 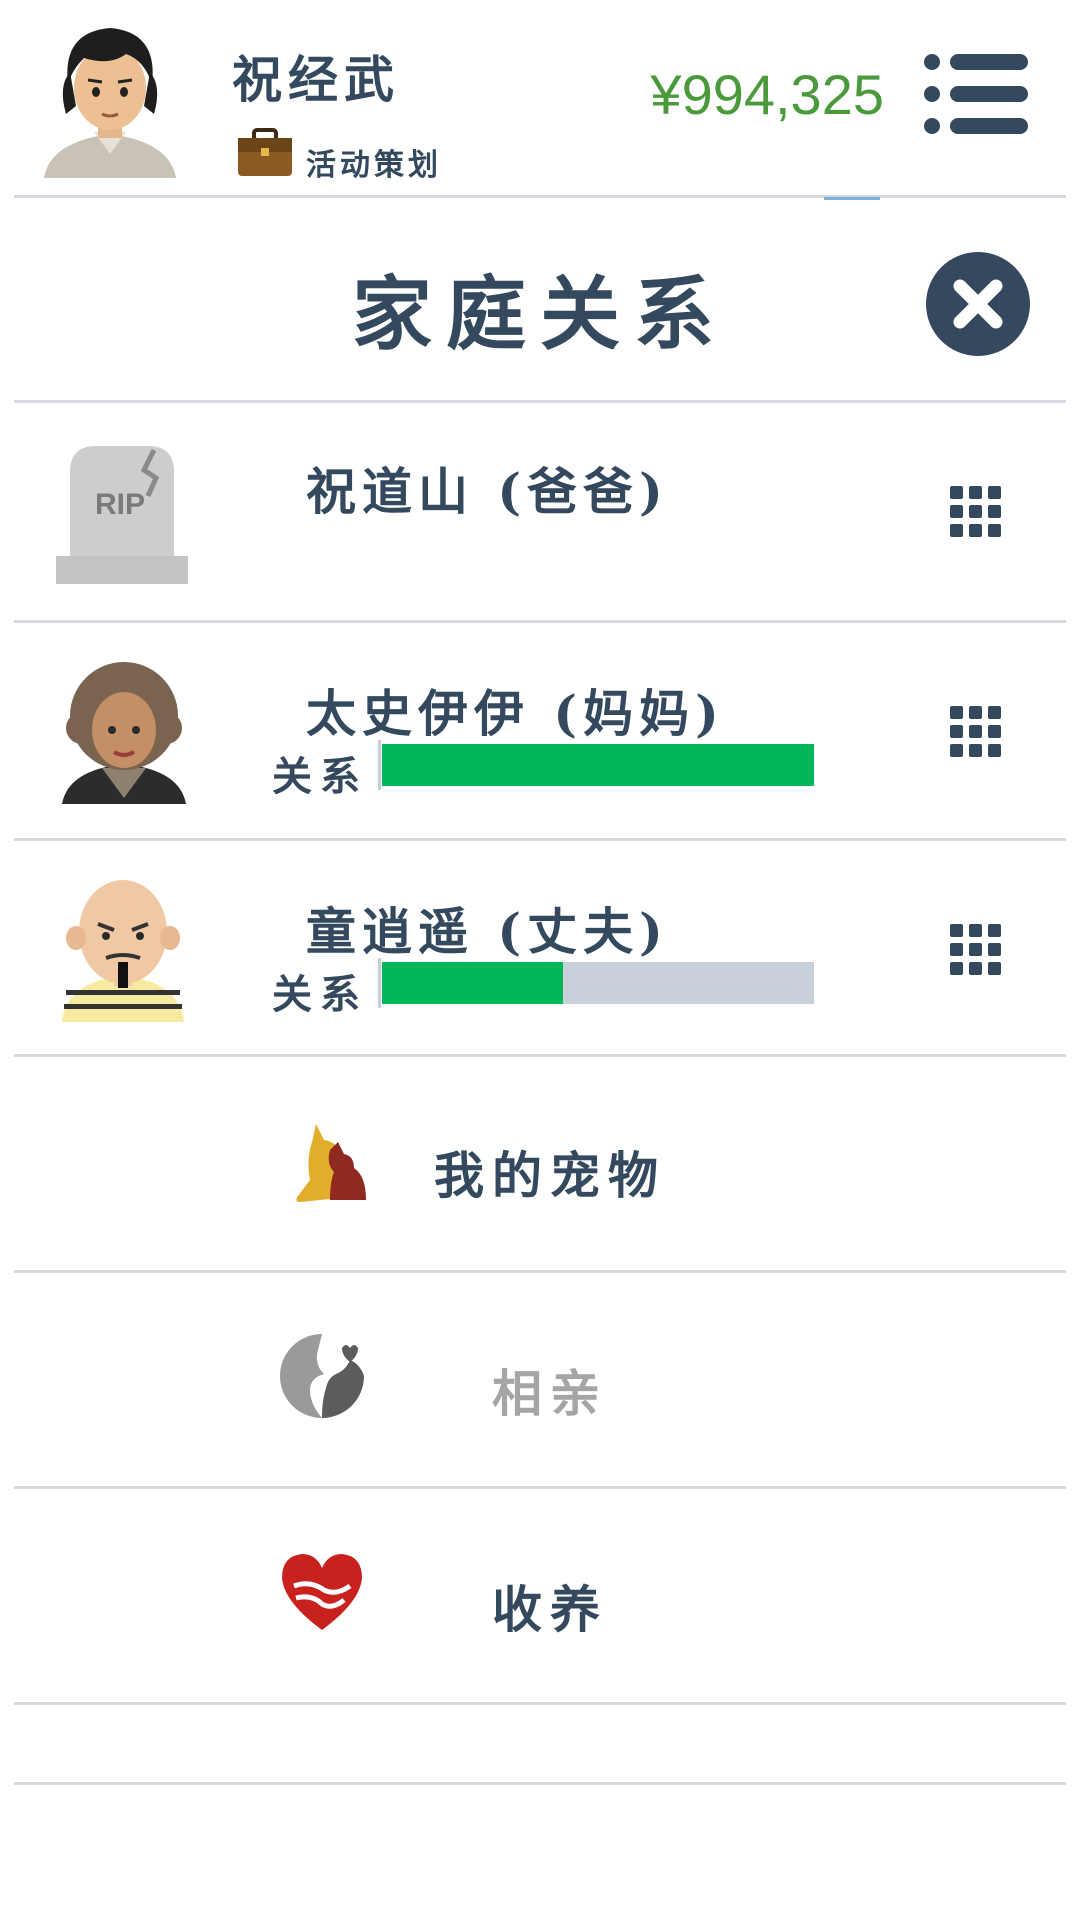 I want to click on top-status-bar: 祝经武 活动策划 ¥994,325, so click(x=540, y=98).